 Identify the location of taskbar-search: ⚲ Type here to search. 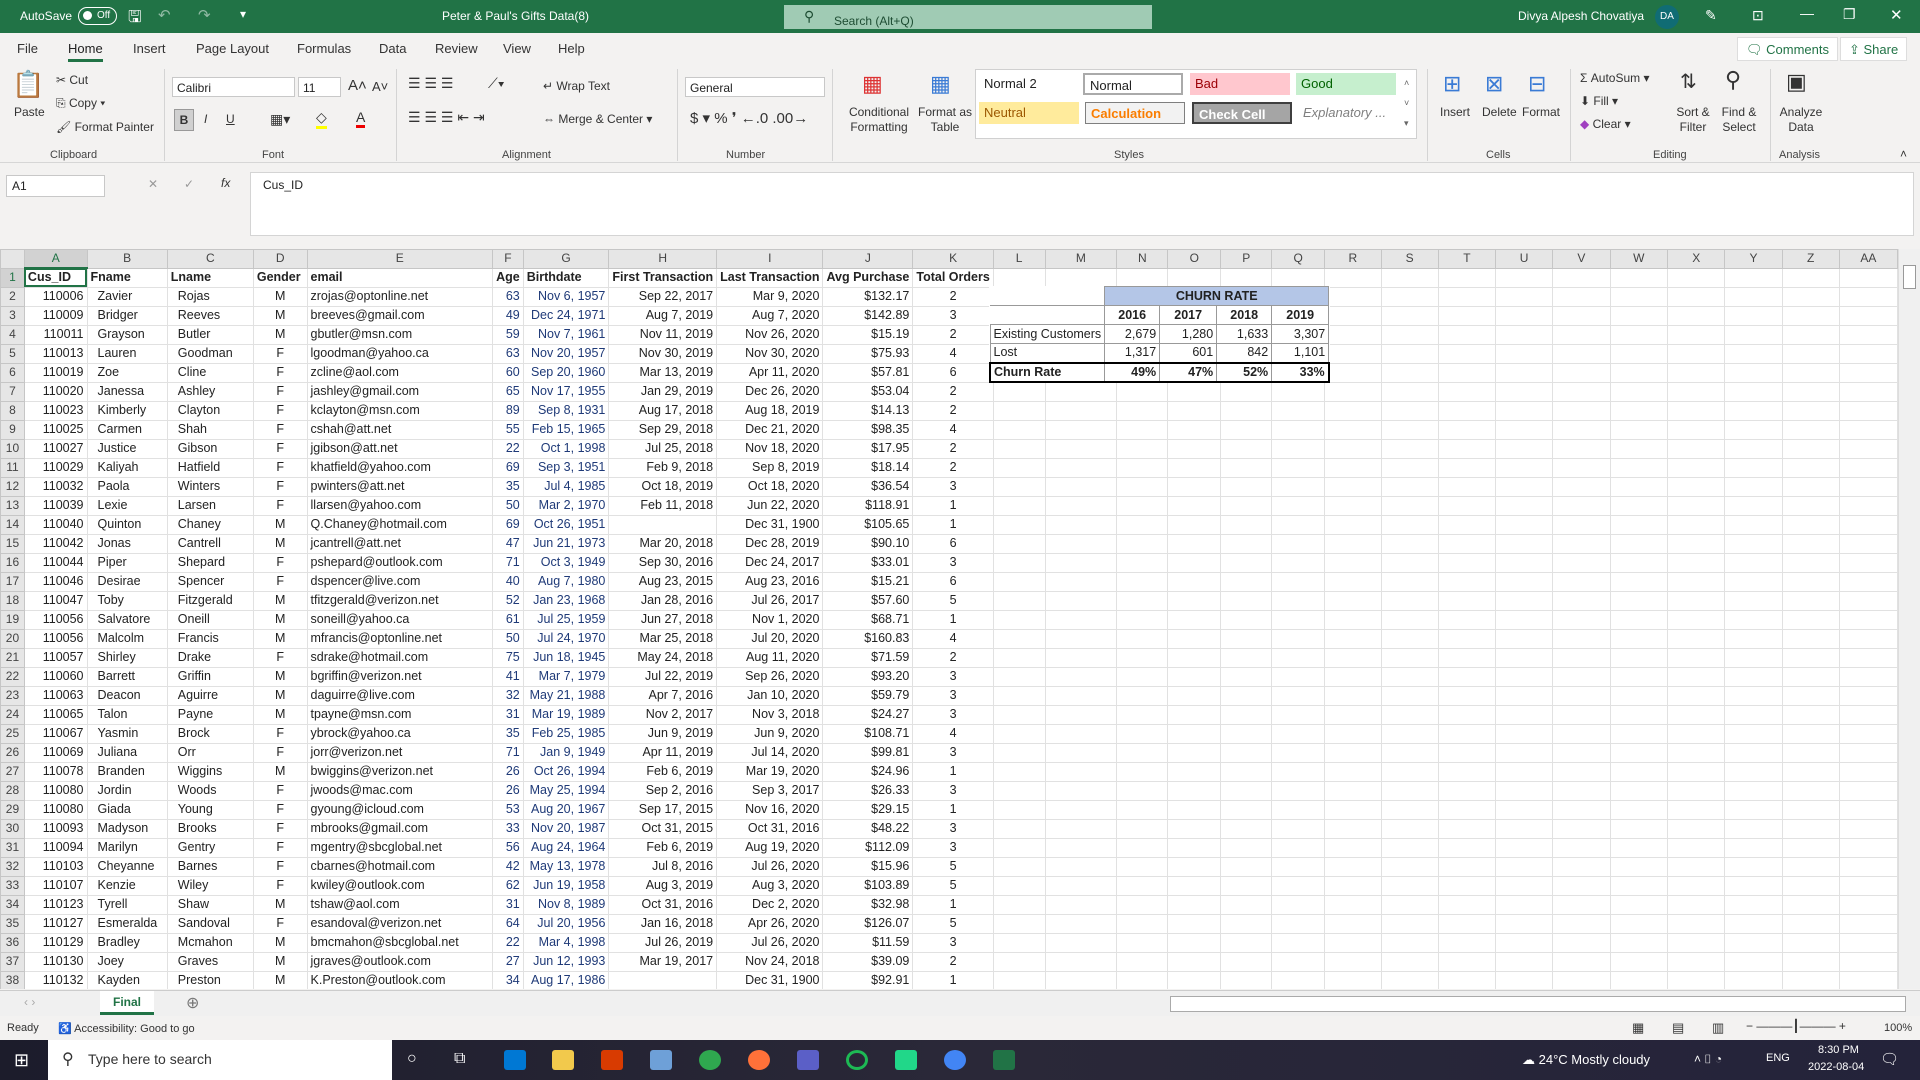
(220, 1060).